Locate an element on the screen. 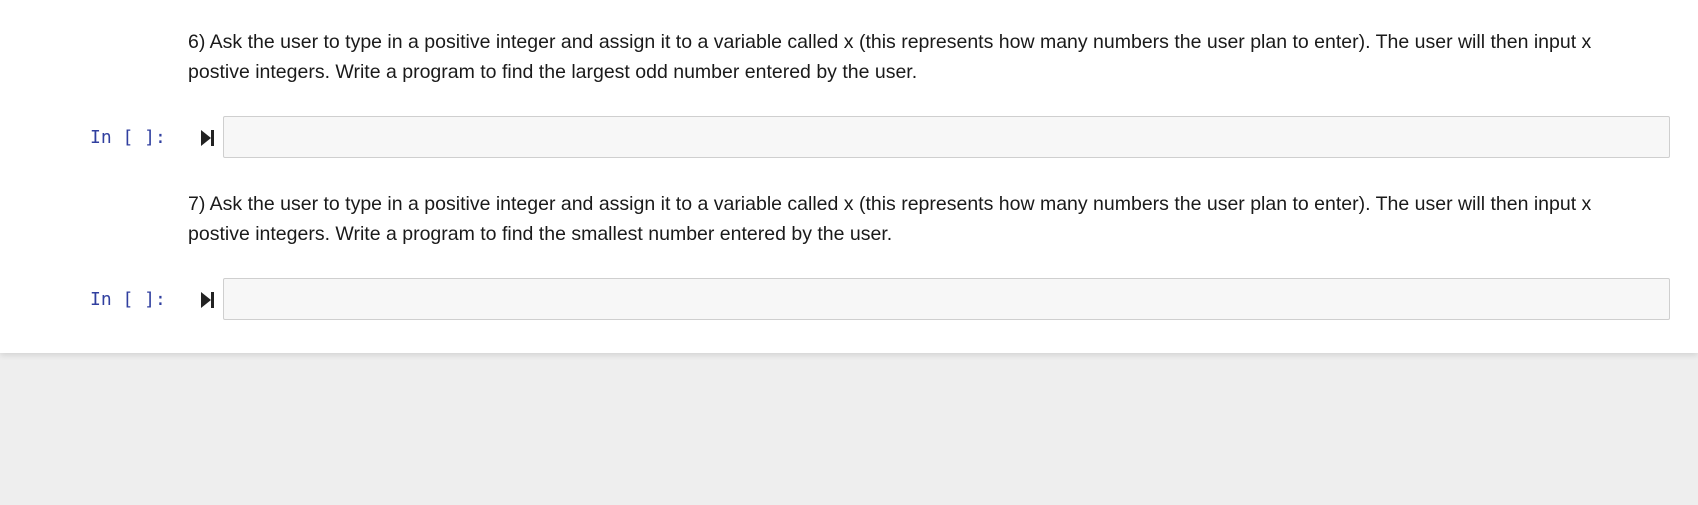 The height and width of the screenshot is (505, 1698). code-cell-1: In [ ]: is located at coordinates (849, 138).